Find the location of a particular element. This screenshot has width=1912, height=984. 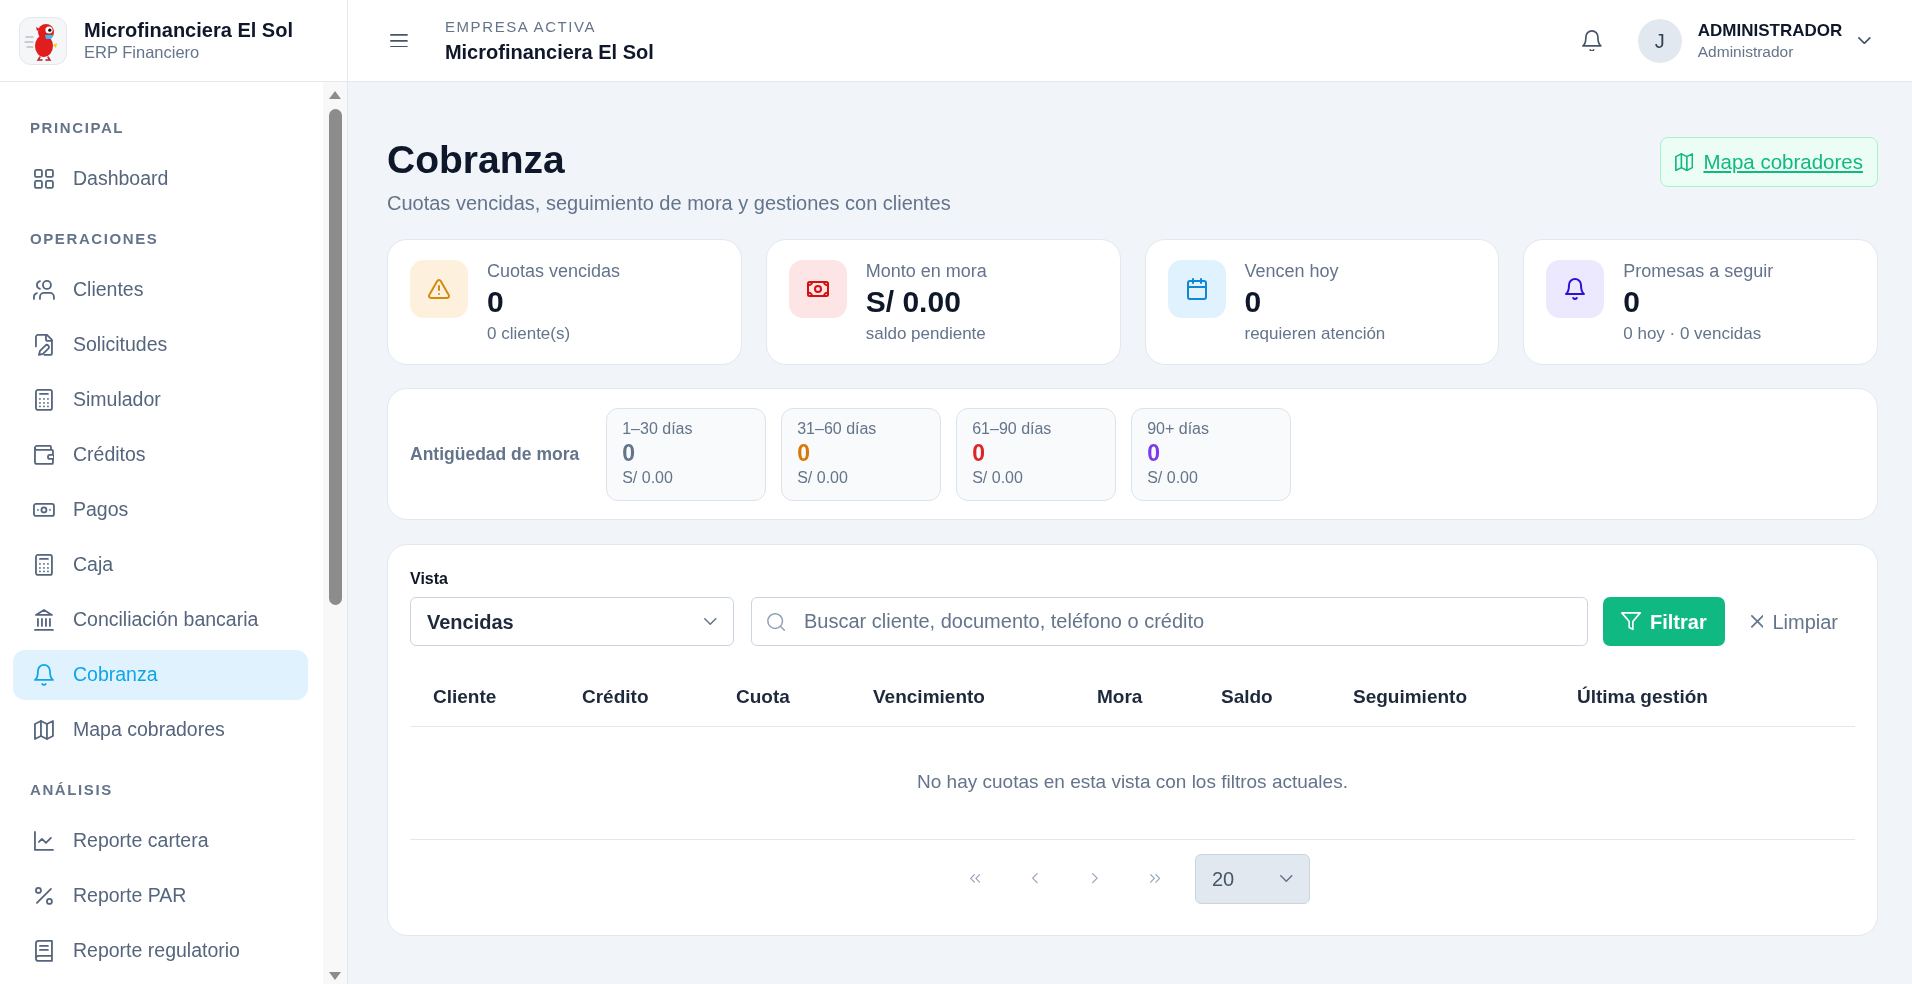

user-avatar: J is located at coordinates (1659, 40).